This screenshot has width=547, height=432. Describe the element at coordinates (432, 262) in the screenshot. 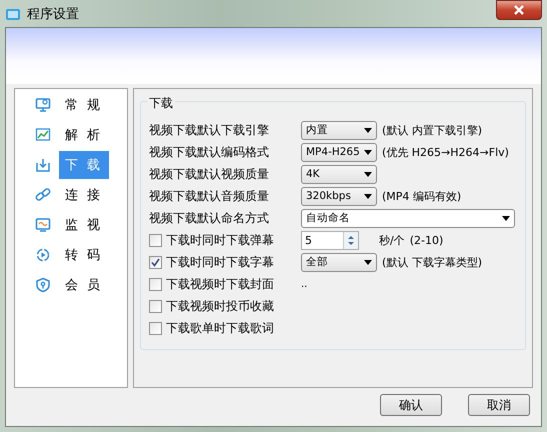

I see `hint-text: (默认 下载字幕类型)` at that location.